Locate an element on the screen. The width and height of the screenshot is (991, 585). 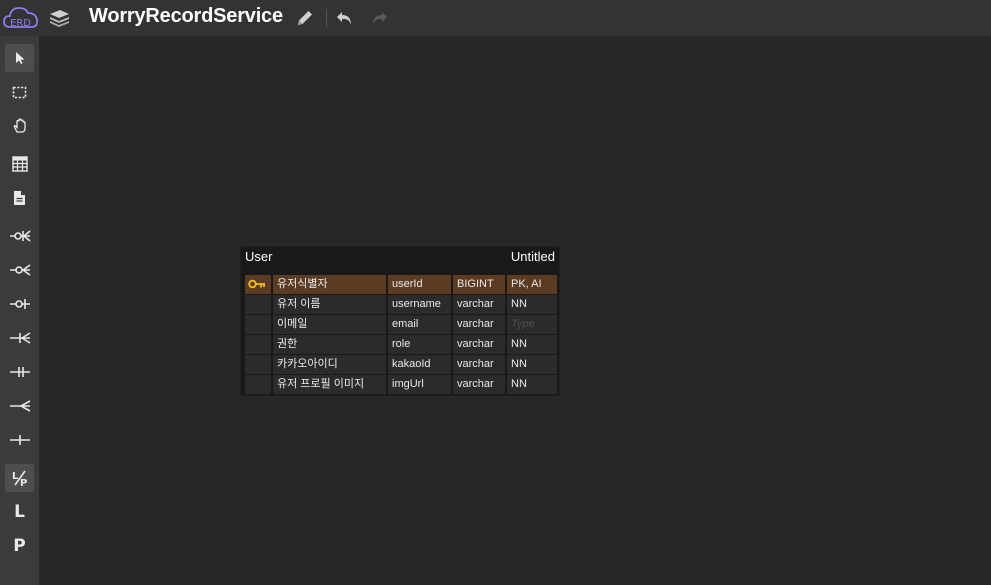
column-row: 유저 프로필 이미지 imgUrl varchar NN is located at coordinates (400, 384).